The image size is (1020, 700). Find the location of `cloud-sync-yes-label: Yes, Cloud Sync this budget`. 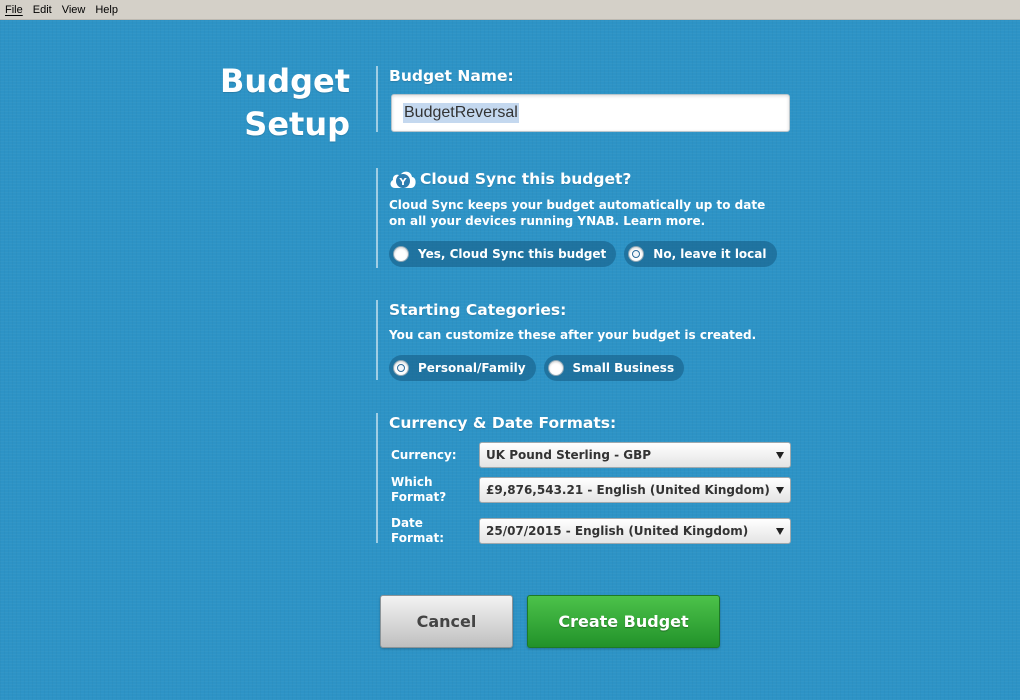

cloud-sync-yes-label: Yes, Cloud Sync this budget is located at coordinates (512, 254).